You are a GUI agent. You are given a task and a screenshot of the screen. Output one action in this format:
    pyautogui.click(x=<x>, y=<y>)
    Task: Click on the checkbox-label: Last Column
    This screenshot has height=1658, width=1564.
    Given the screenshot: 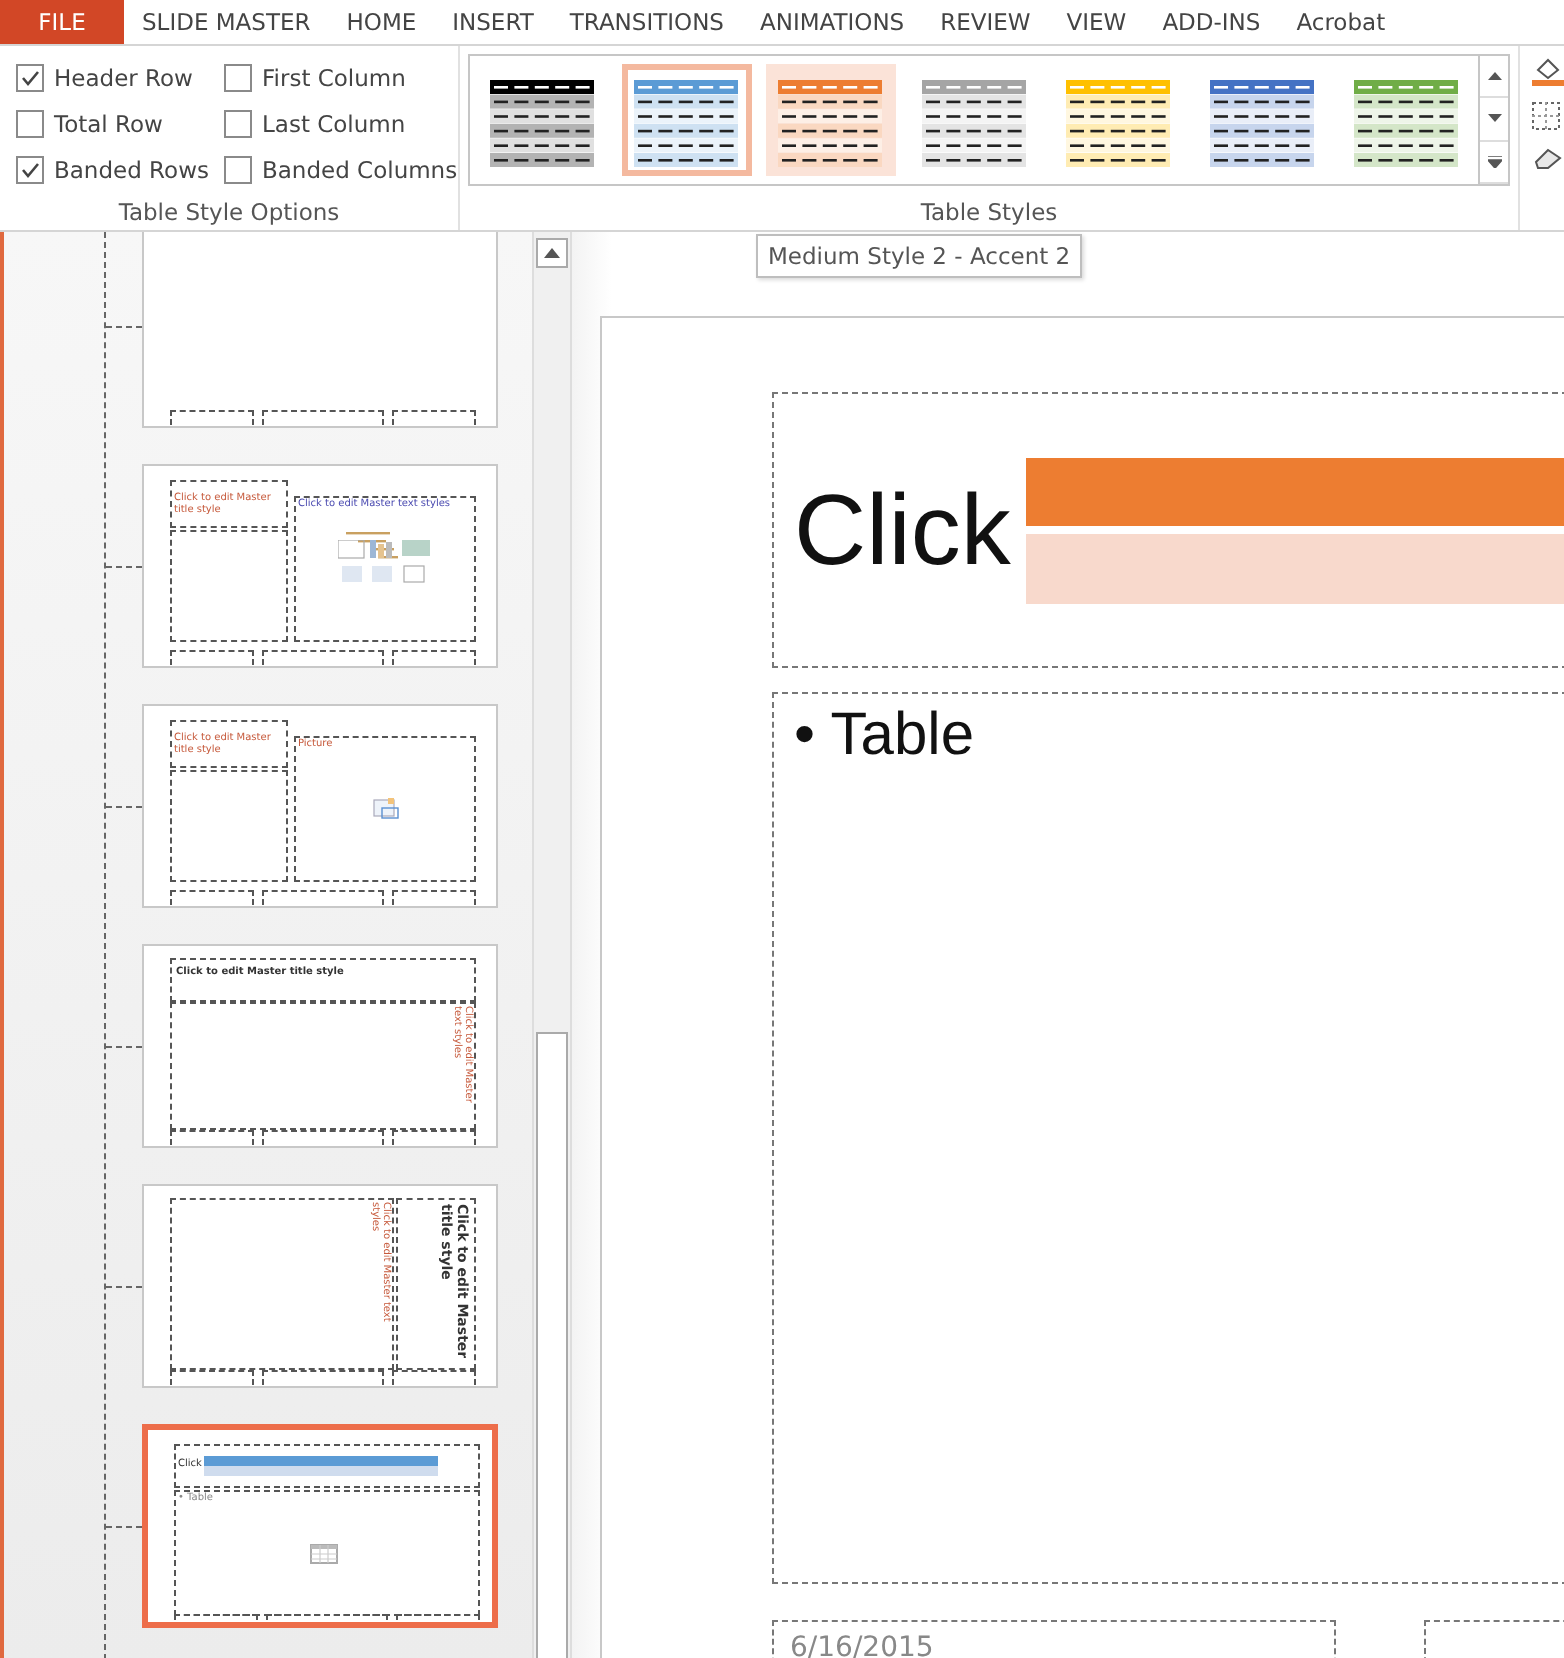 What is the action you would take?
    pyautogui.click(x=334, y=123)
    